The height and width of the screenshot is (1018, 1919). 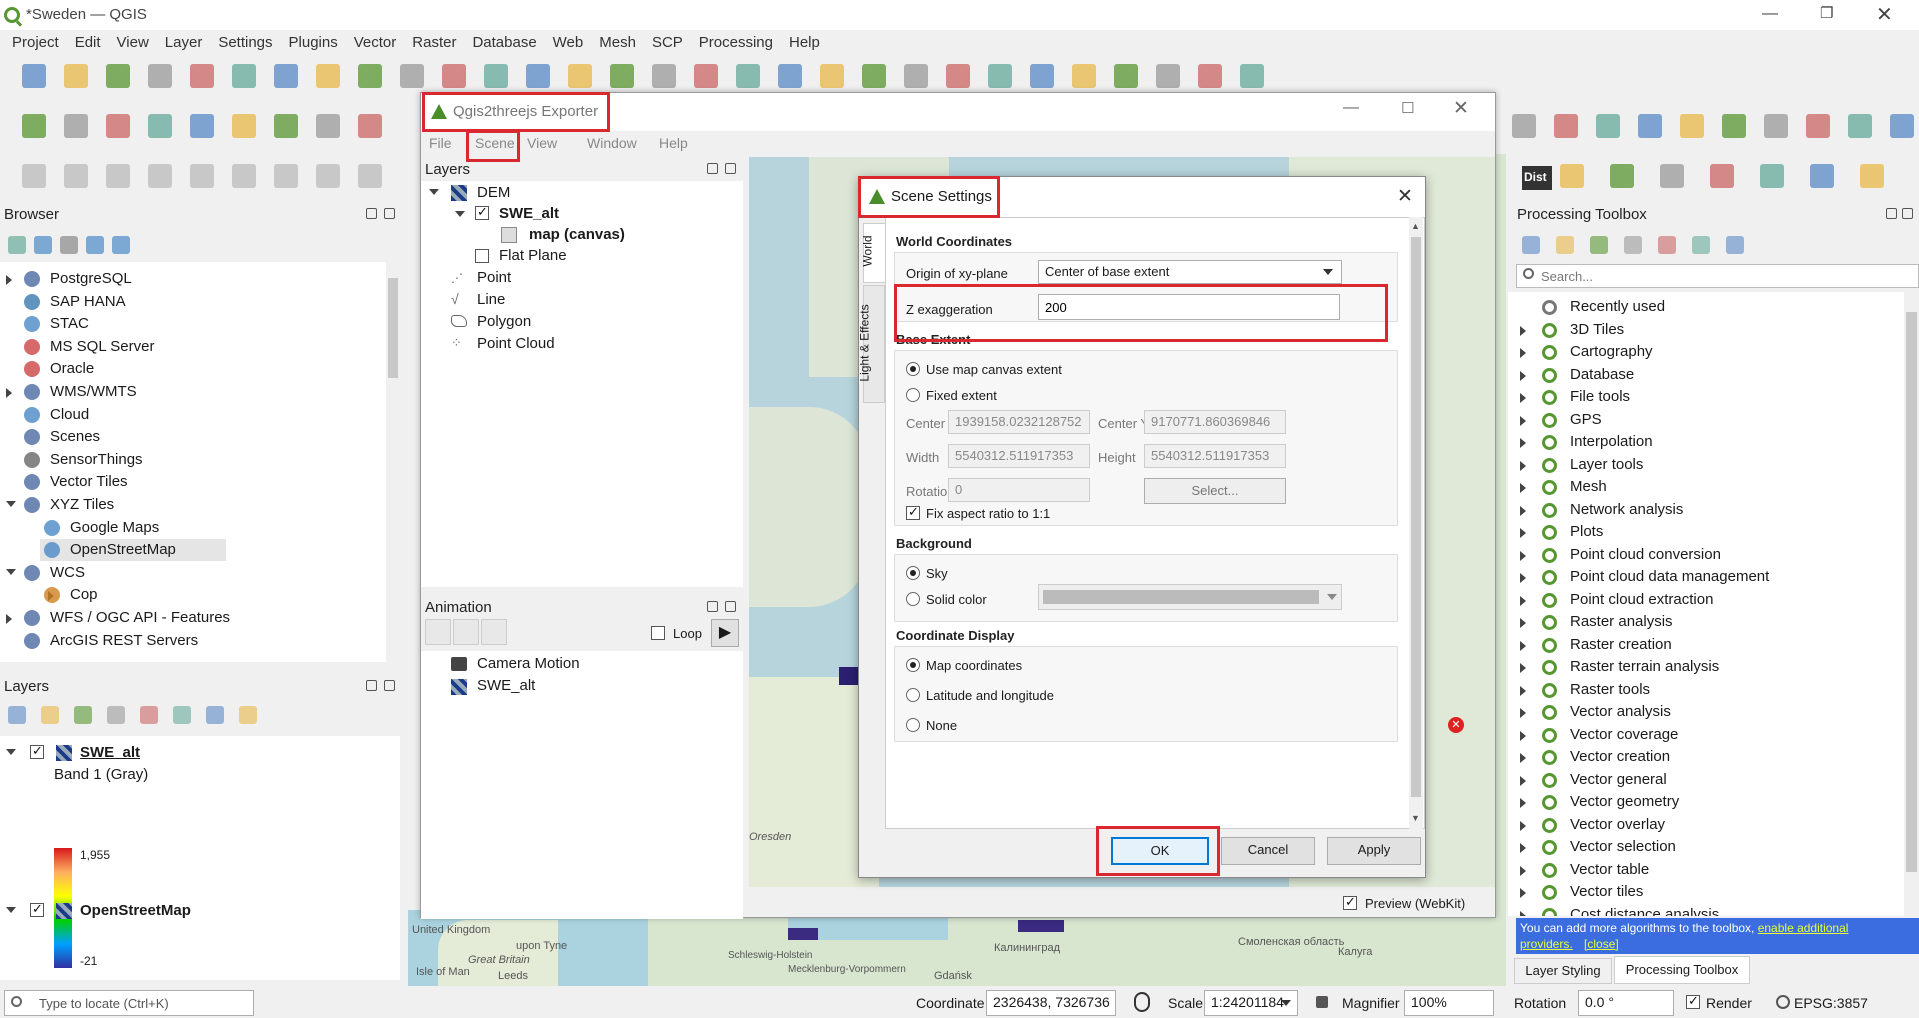 What do you see at coordinates (1911, 604) in the screenshot?
I see `proc-scrollbar` at bounding box center [1911, 604].